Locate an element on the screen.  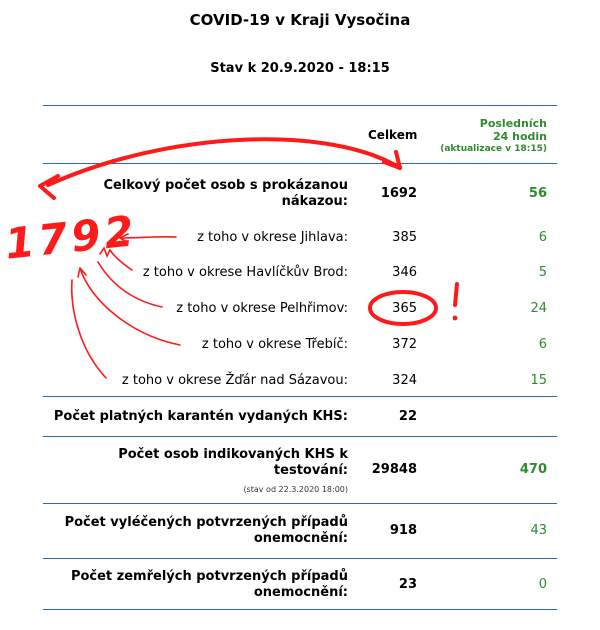
handwritten-number: 1792 is located at coordinates (71, 237).